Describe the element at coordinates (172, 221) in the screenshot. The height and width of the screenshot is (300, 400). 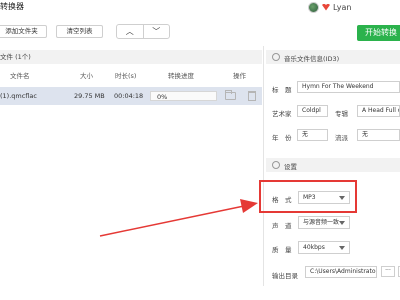
I see `arrow-line` at that location.